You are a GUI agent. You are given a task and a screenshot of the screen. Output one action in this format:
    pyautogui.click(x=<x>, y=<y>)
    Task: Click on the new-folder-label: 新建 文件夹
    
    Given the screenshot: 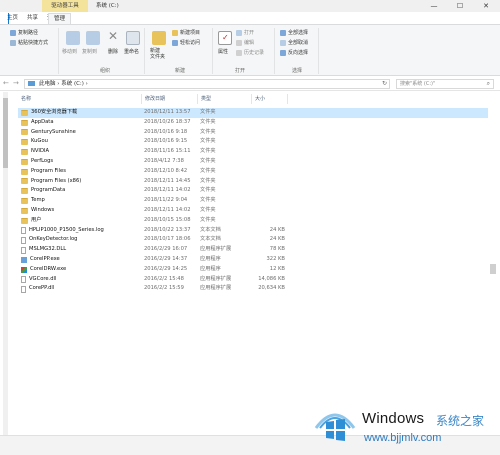 What is the action you would take?
    pyautogui.click(x=157, y=54)
    